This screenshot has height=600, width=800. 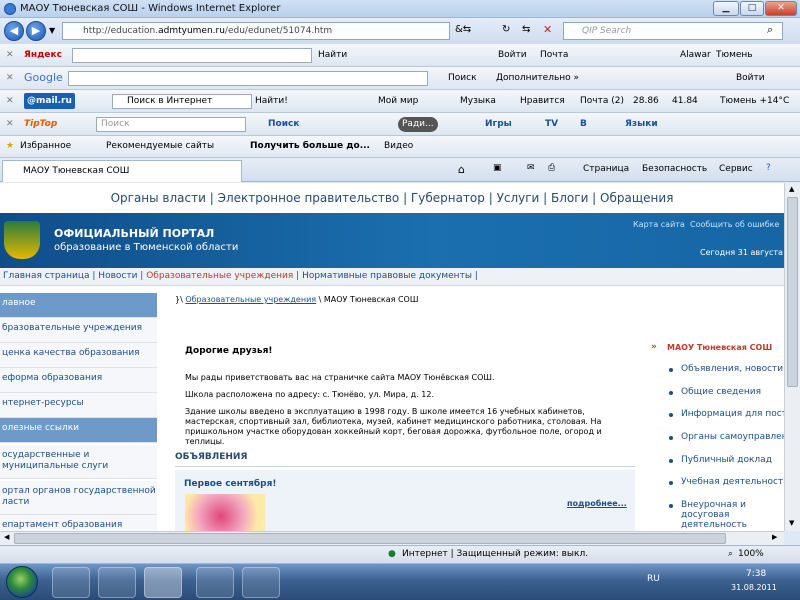 What do you see at coordinates (551, 124) in the screenshot?
I see `tv-button: TV` at bounding box center [551, 124].